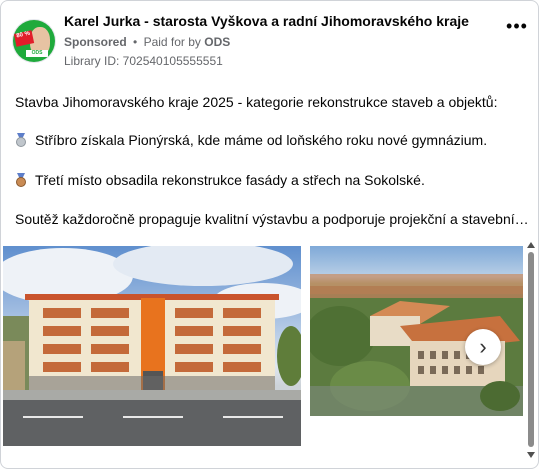  Describe the element at coordinates (172, 42) in the screenshot. I see `paid-for-label: Paid for by` at that location.